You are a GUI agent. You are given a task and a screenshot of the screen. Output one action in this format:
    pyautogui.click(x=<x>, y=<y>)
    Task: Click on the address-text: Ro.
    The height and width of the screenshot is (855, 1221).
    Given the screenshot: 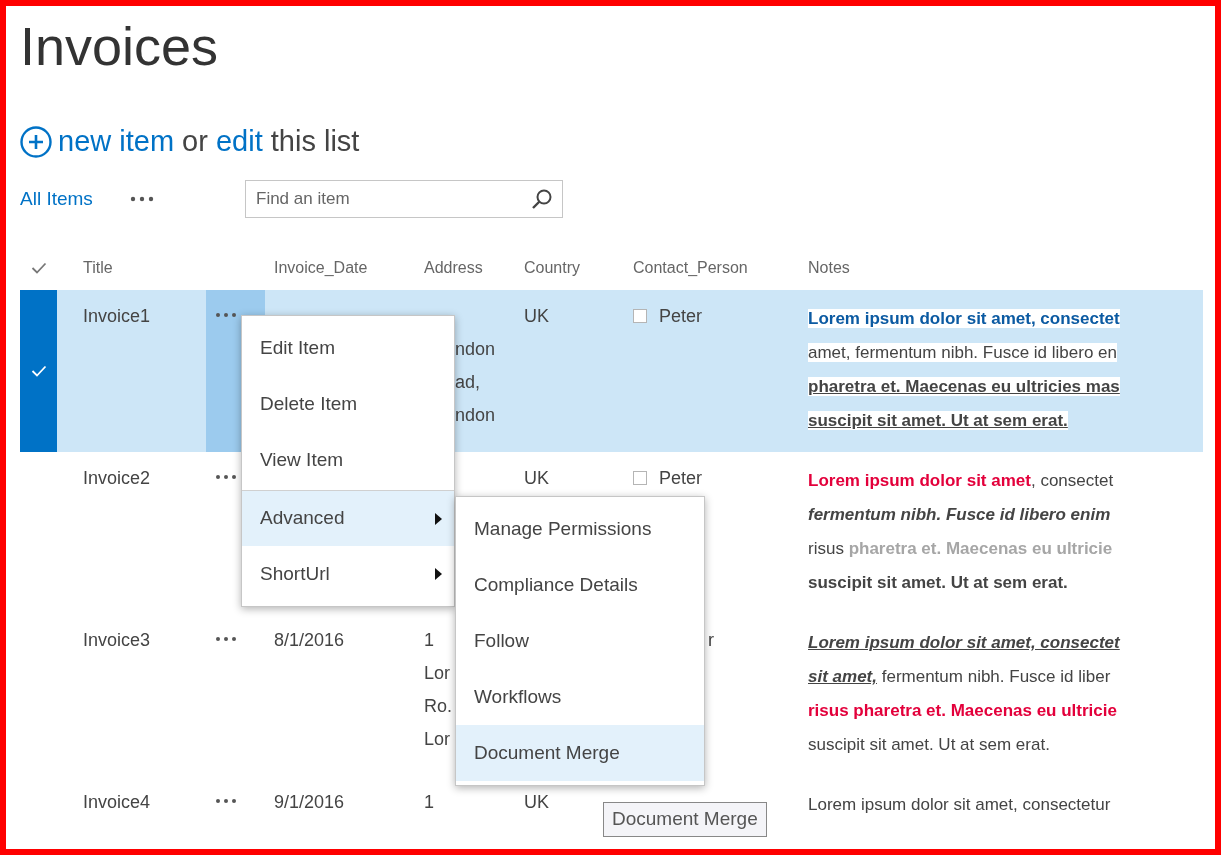 What is the action you would take?
    pyautogui.click(x=438, y=706)
    